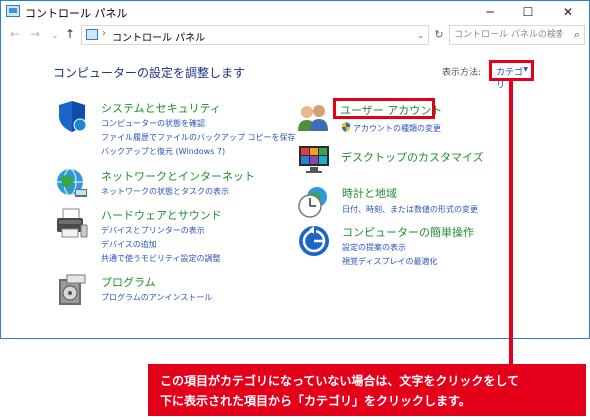 Image resolution: width=590 pixels, height=420 pixels. Describe the element at coordinates (412, 157) in the screenshot. I see `category-title-desktop-customization: デスクトップのカスタマイズ` at that location.